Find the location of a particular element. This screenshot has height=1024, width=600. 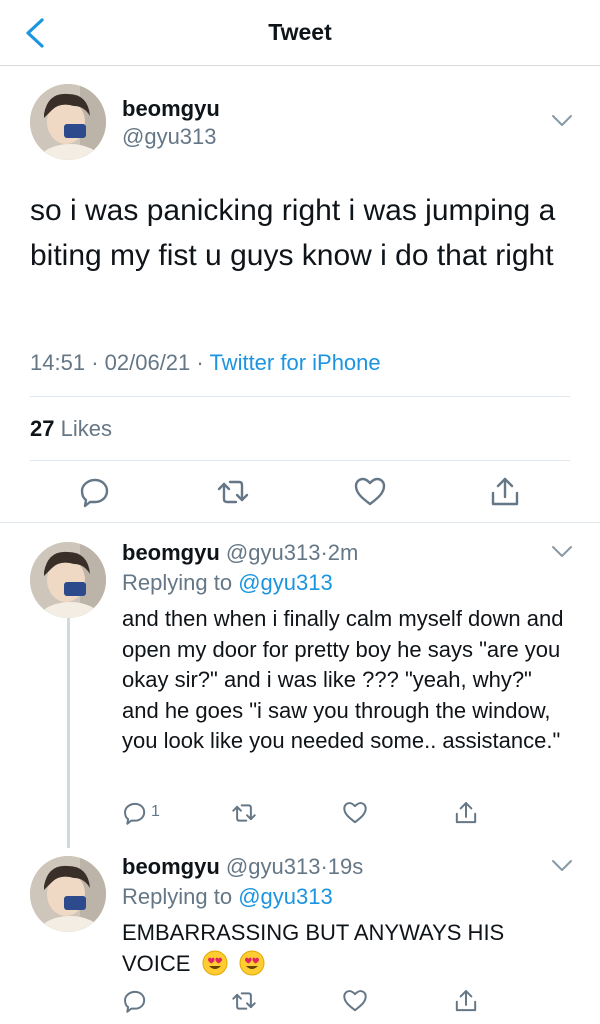

thread-connector-line is located at coordinates (68, 726).